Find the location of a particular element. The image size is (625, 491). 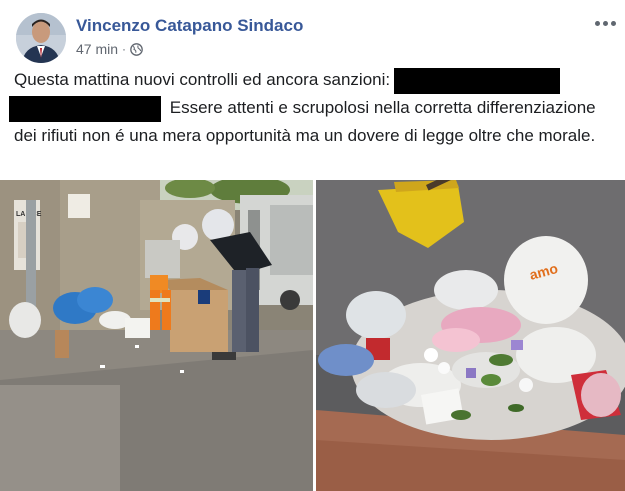

author-name: Vincenzo Catapano Sindaco is located at coordinates (189, 26).